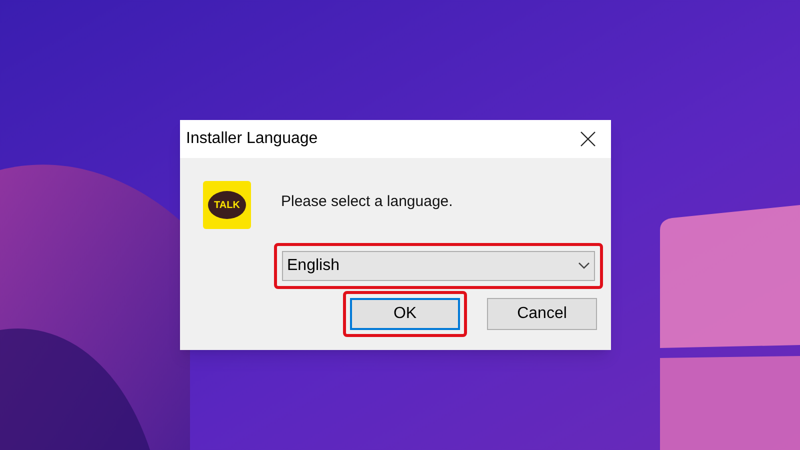 The width and height of the screenshot is (800, 450). What do you see at coordinates (584, 266) in the screenshot?
I see `chevron-down-icon` at bounding box center [584, 266].